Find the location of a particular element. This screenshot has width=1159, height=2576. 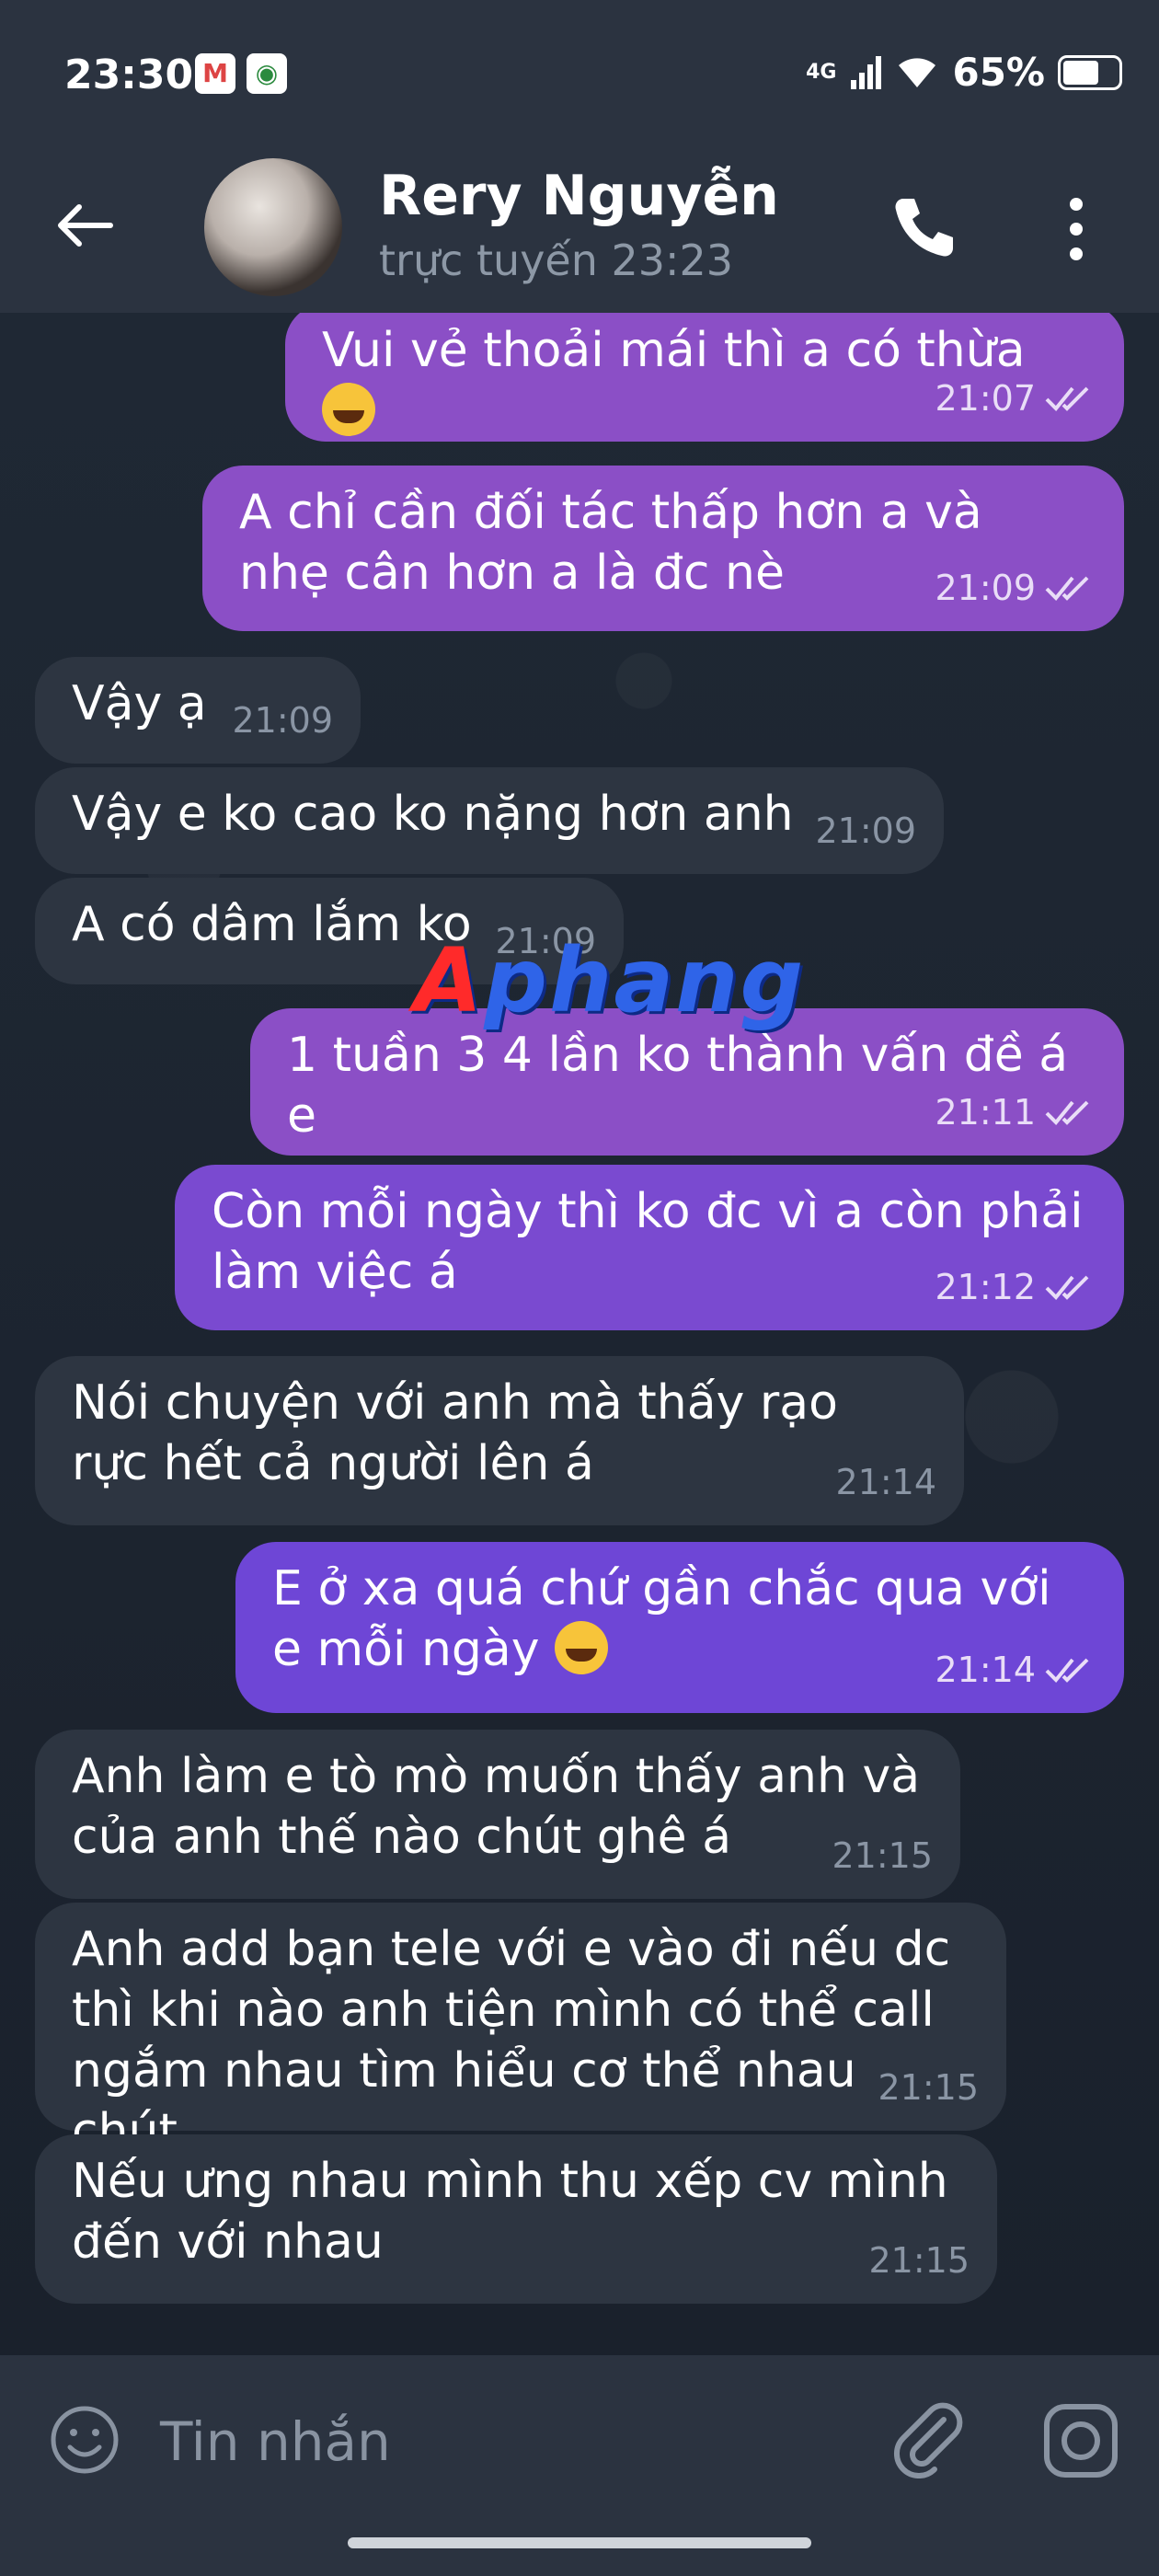

gmail-icon: M is located at coordinates (215, 73).